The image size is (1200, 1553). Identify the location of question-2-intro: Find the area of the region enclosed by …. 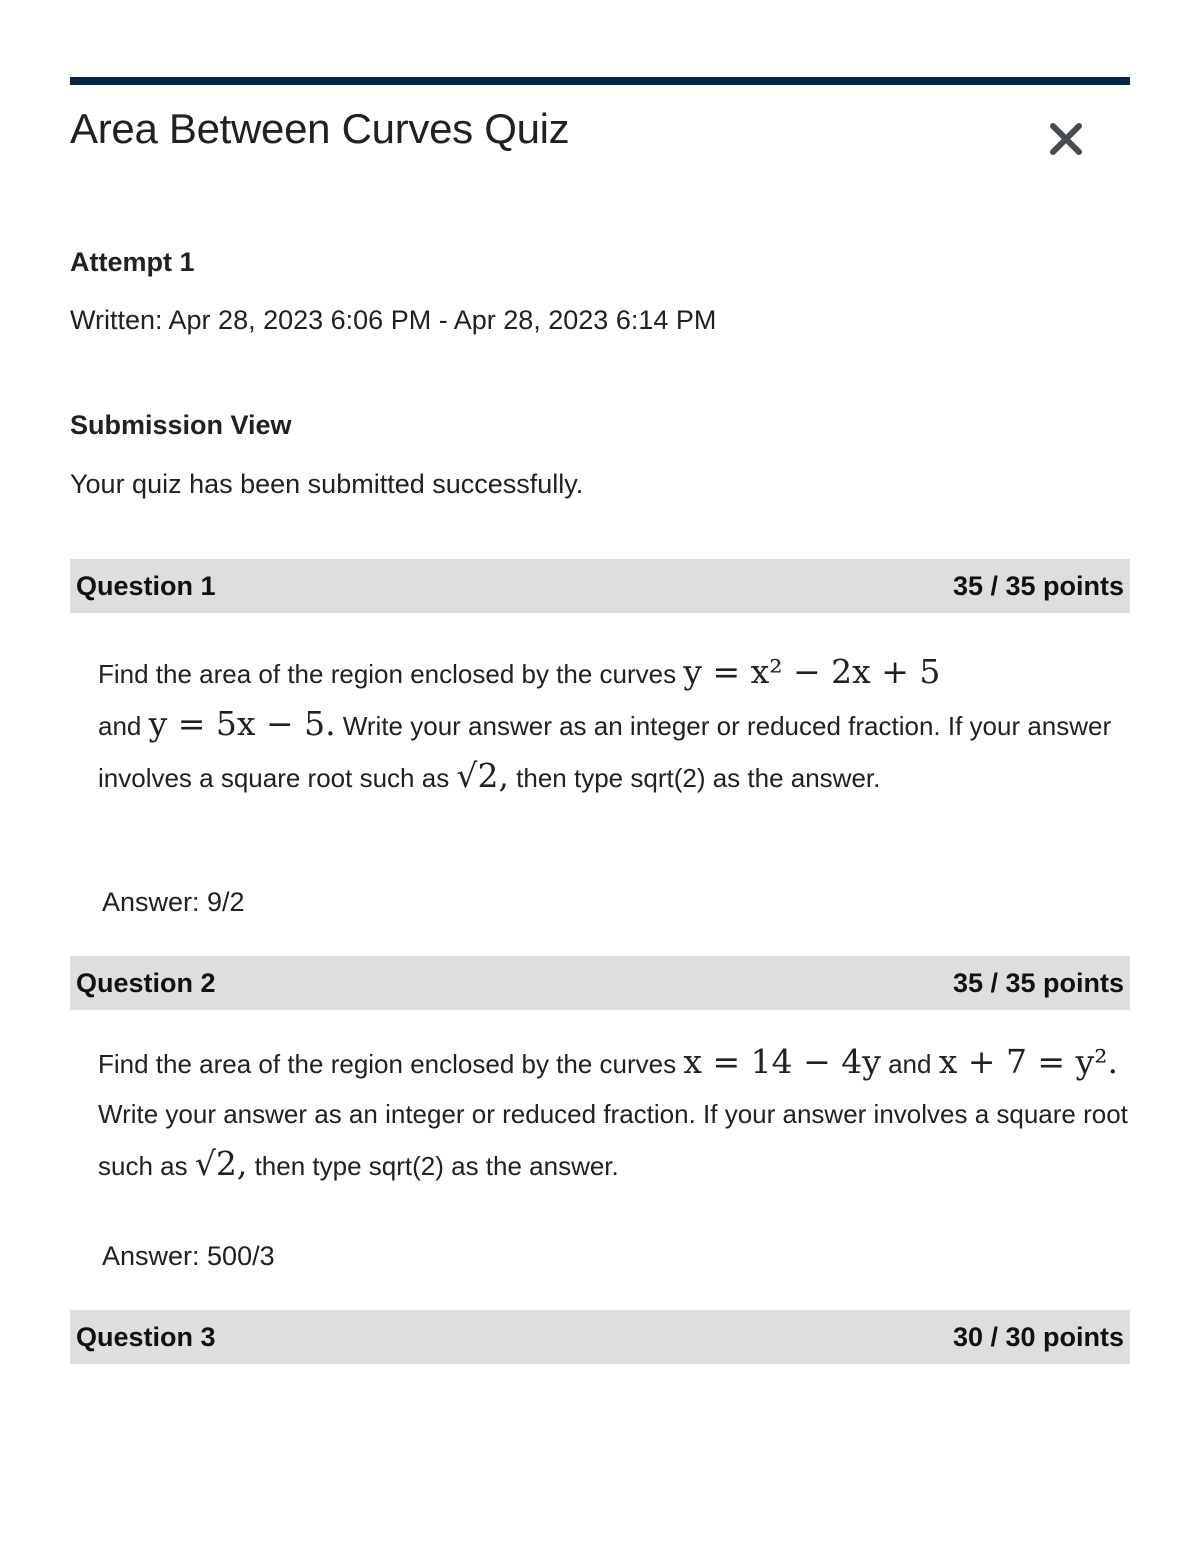
(391, 1064).